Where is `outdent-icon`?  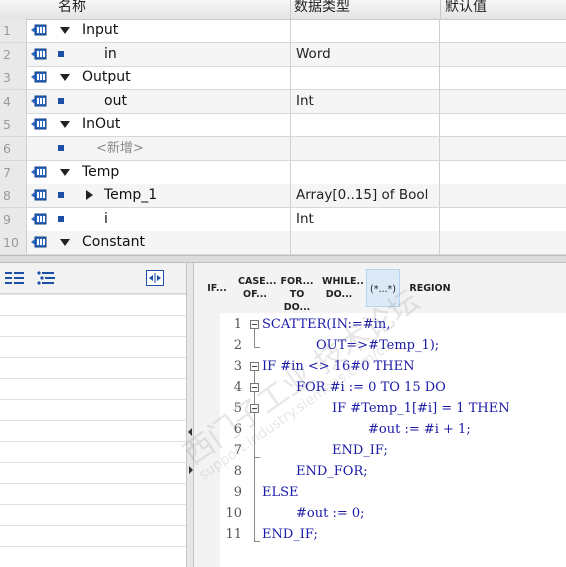
outdent-icon is located at coordinates (47, 278).